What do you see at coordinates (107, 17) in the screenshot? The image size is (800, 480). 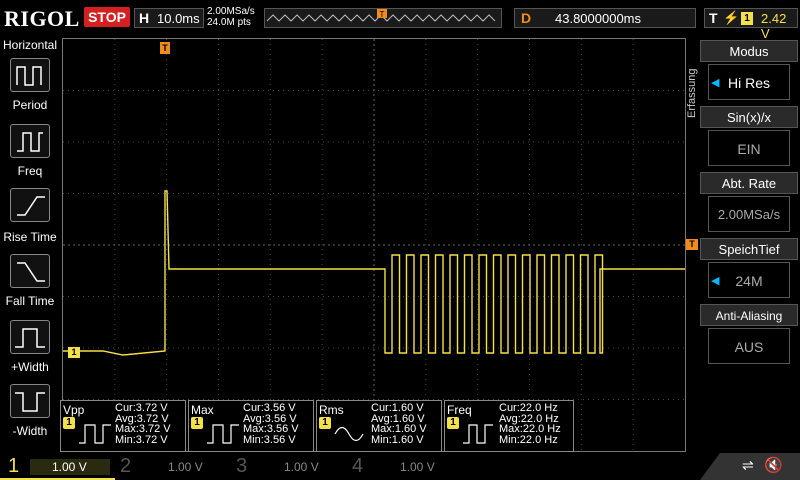 I see `run-stop-status: STOP` at bounding box center [107, 17].